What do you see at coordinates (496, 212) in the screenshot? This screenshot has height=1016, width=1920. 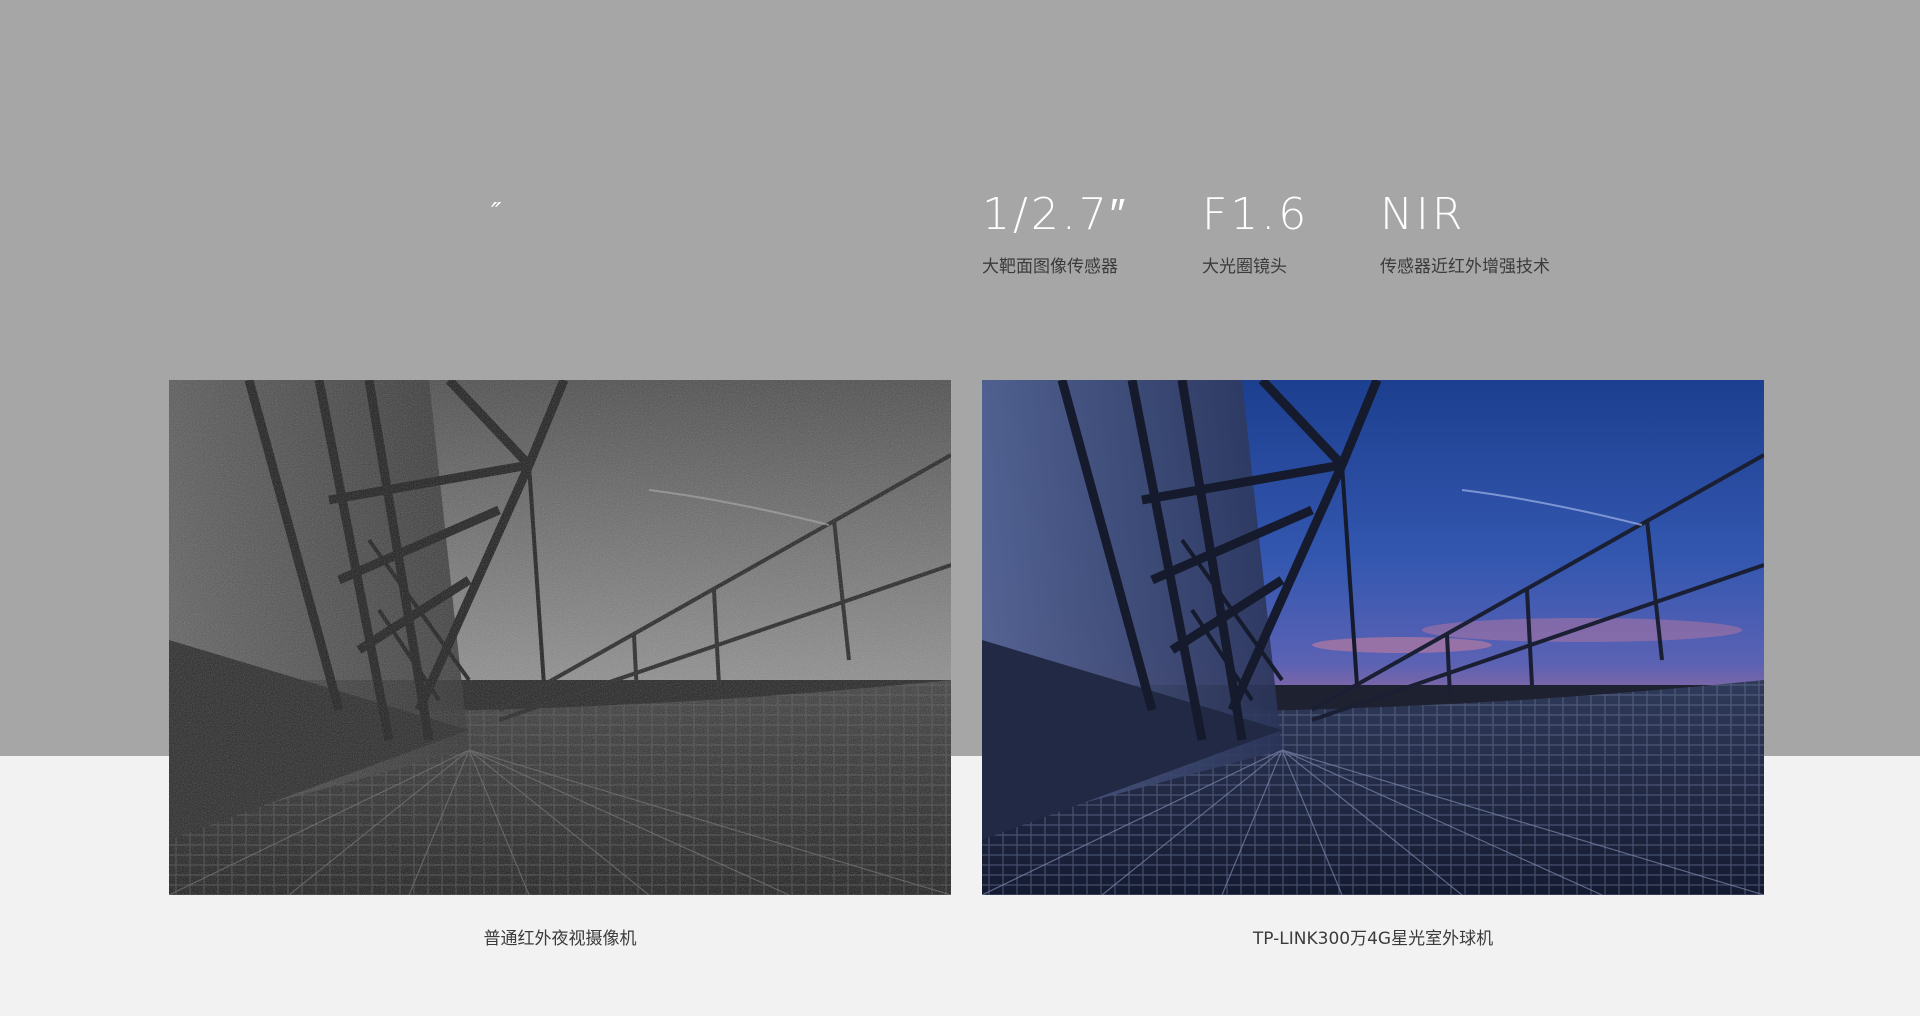 I see `stray-quote-mark: ″` at bounding box center [496, 212].